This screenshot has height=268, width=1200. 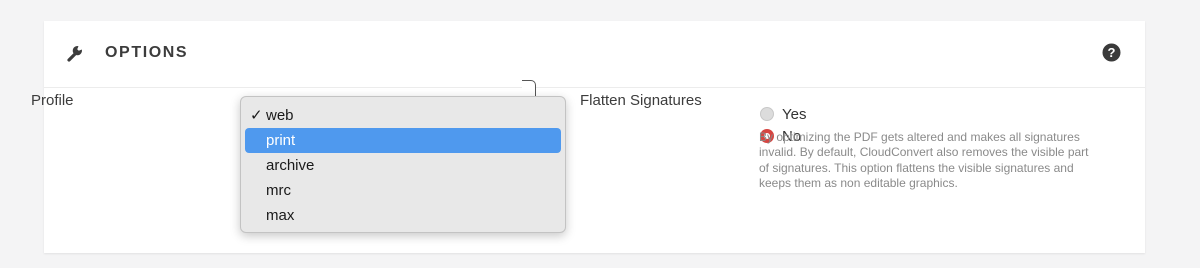 What do you see at coordinates (74, 54) in the screenshot?
I see `wrench-icon` at bounding box center [74, 54].